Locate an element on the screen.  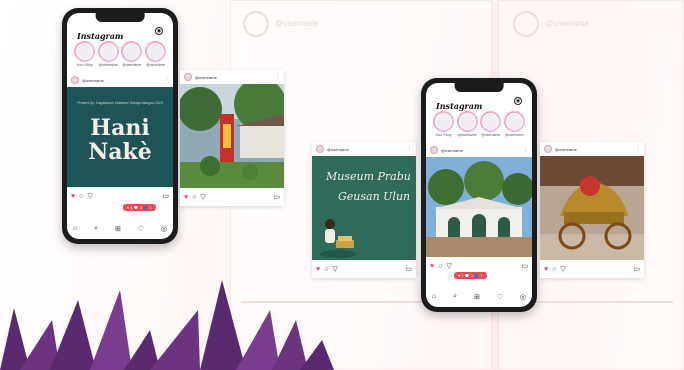
post-photo-golden-carriage is located at coordinates (592, 208).